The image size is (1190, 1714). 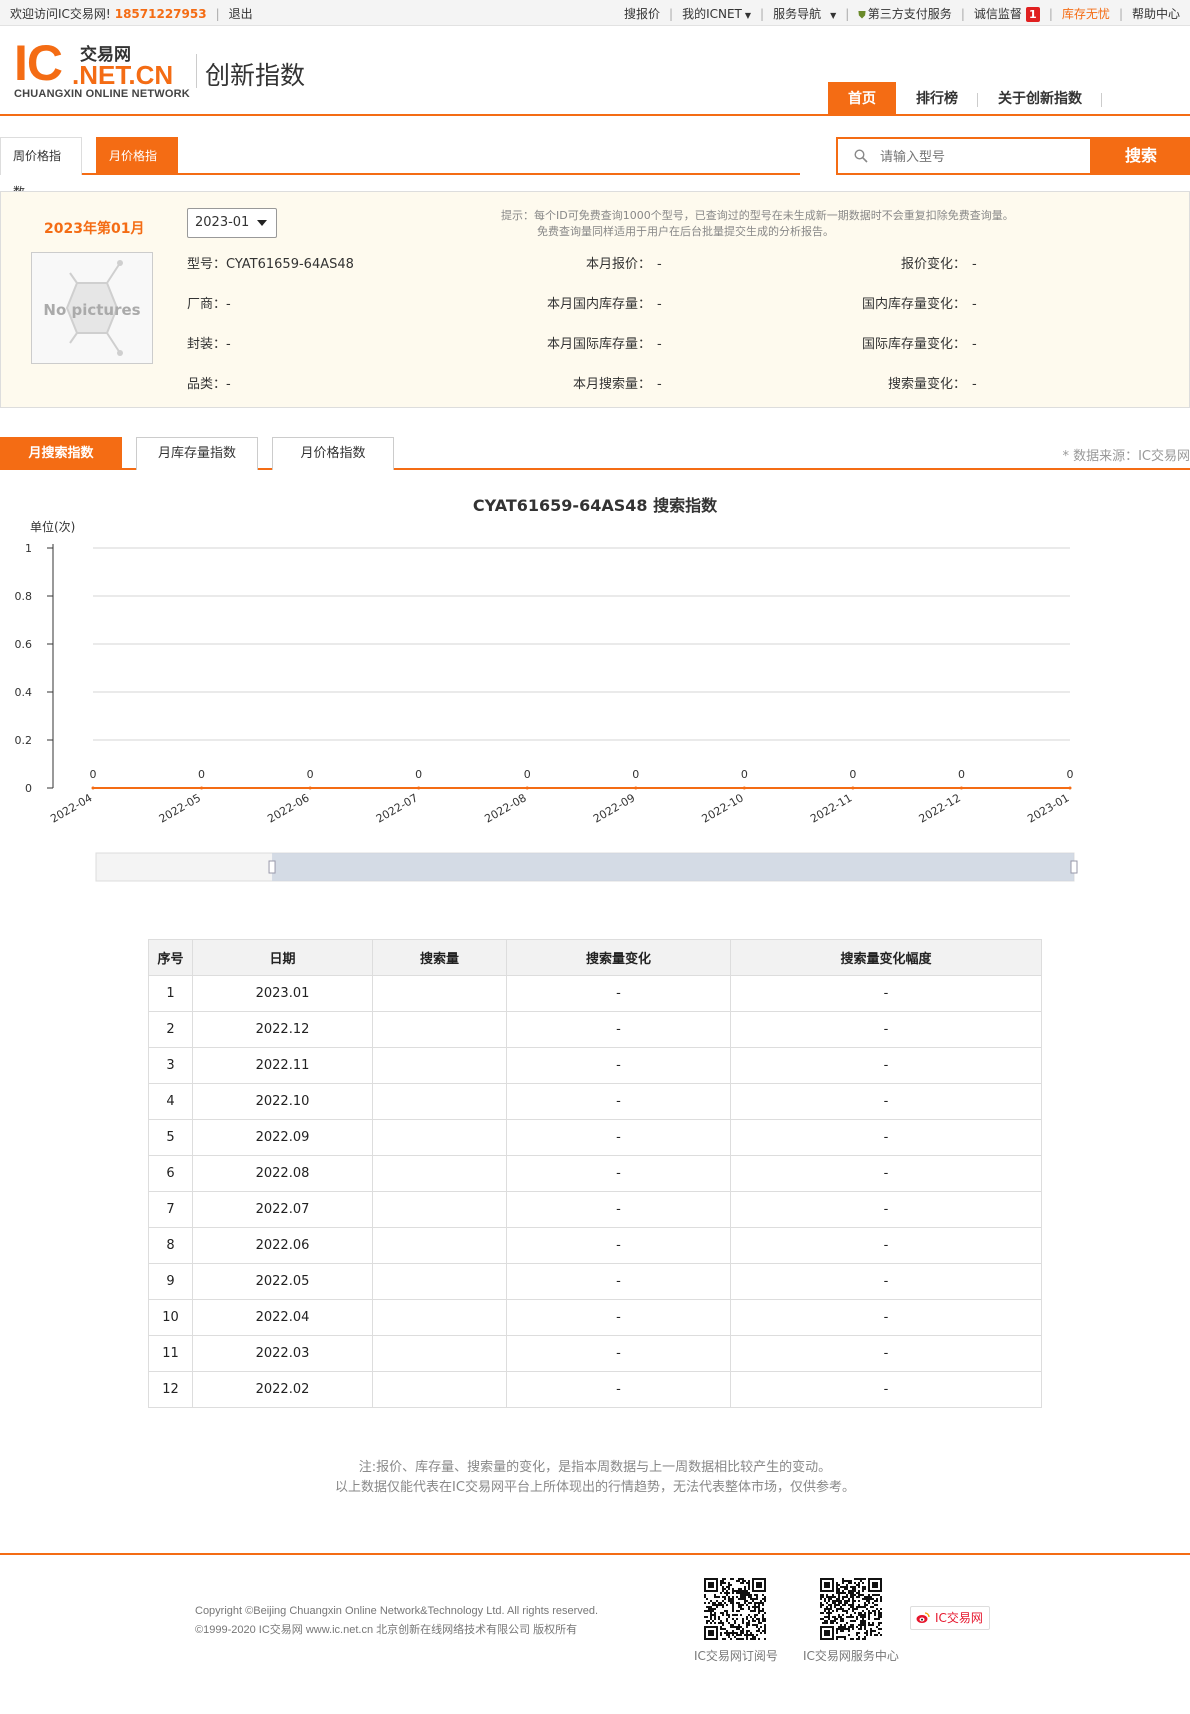 I want to click on cell-index: 5, so click(x=170, y=1137).